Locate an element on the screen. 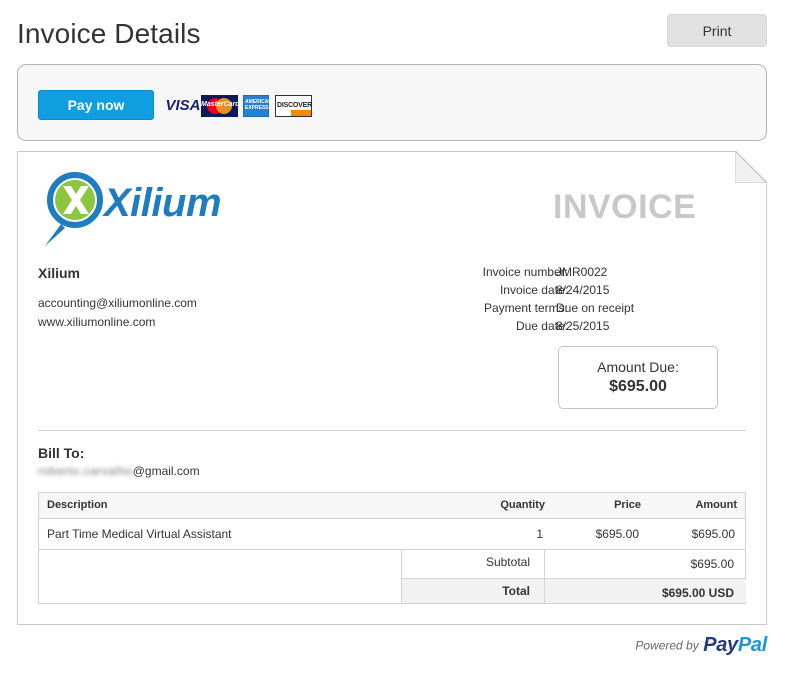 This screenshot has height=675, width=788. section-divider is located at coordinates (392, 430).